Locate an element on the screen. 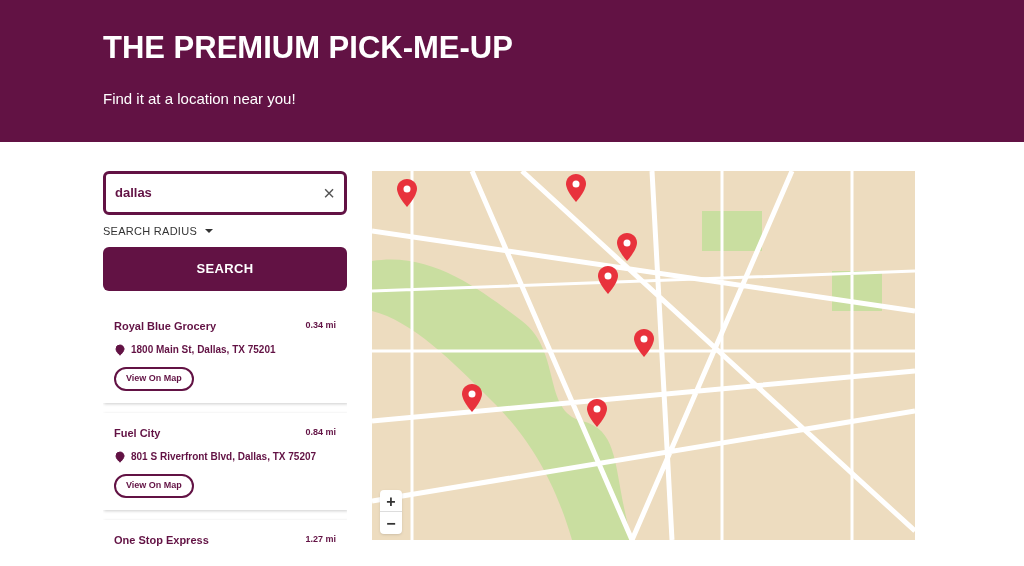 Image resolution: width=1024 pixels, height=566 pixels. location-distance: 1.27 mi is located at coordinates (320, 539).